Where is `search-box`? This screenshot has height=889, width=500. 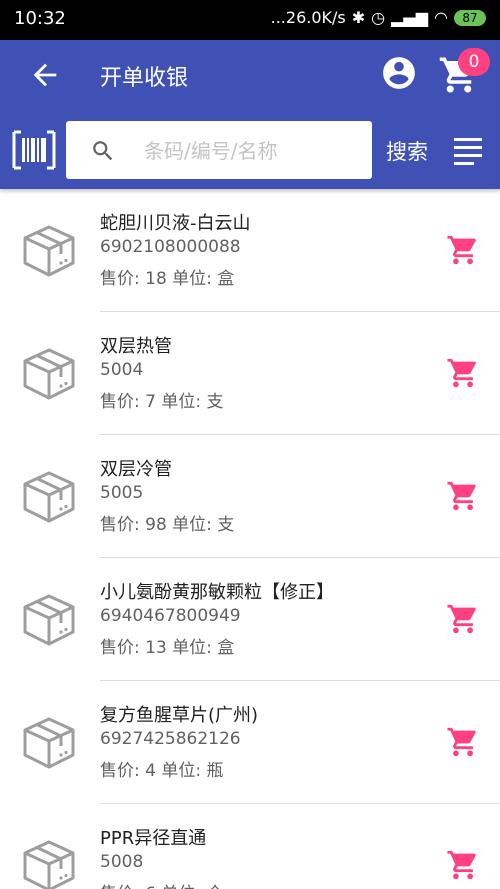
search-box is located at coordinates (219, 150).